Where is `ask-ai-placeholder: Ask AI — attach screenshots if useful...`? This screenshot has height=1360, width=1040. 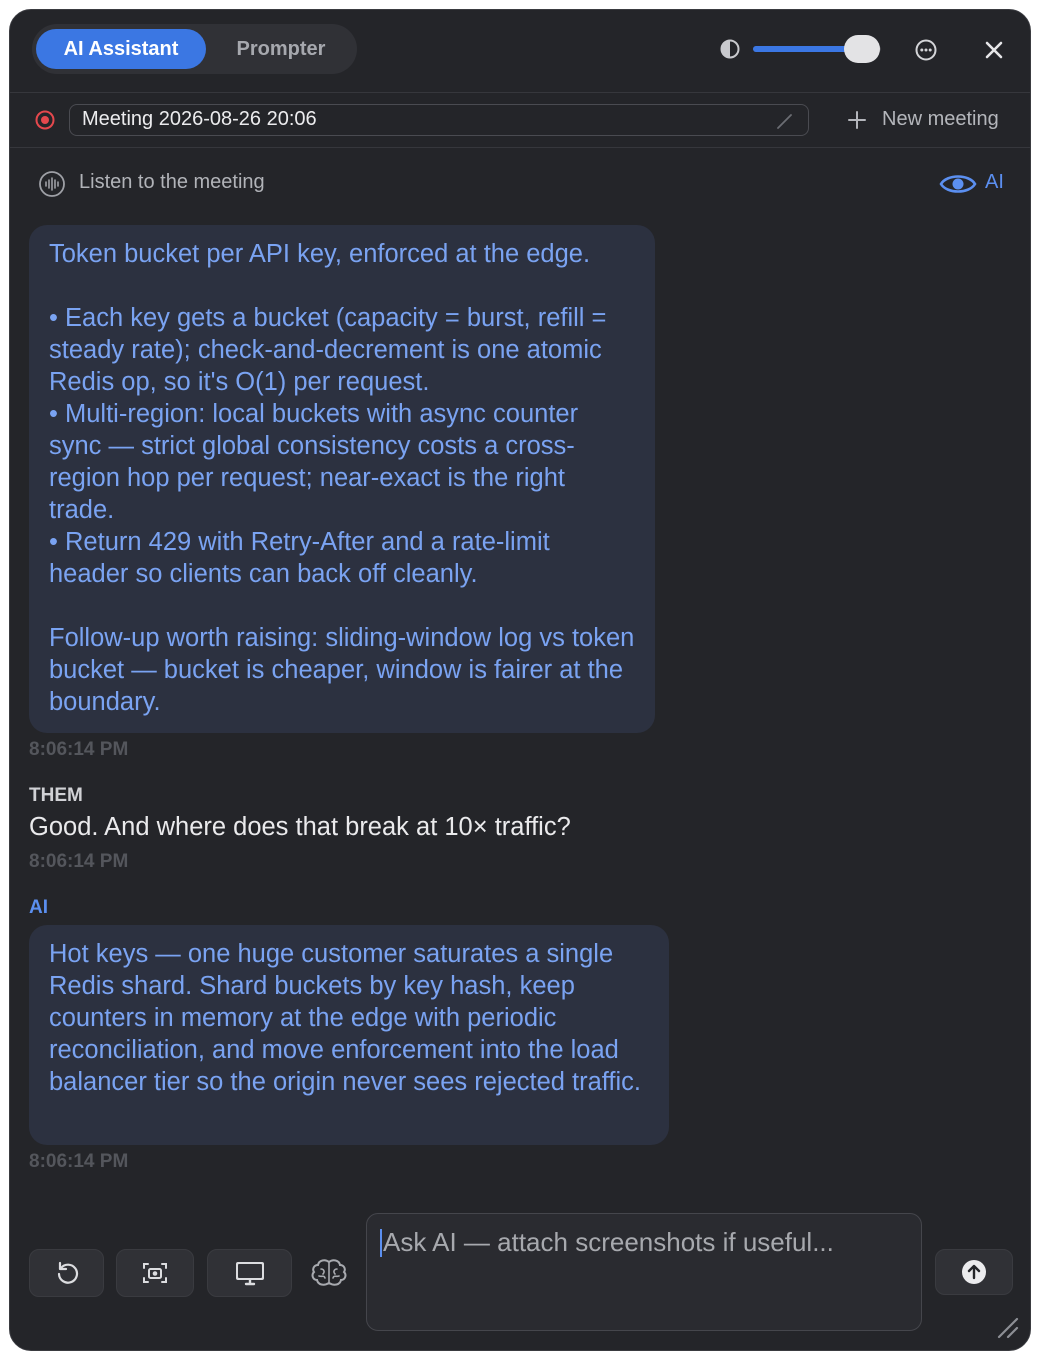 ask-ai-placeholder: Ask AI — attach screenshots if useful... is located at coordinates (608, 1242).